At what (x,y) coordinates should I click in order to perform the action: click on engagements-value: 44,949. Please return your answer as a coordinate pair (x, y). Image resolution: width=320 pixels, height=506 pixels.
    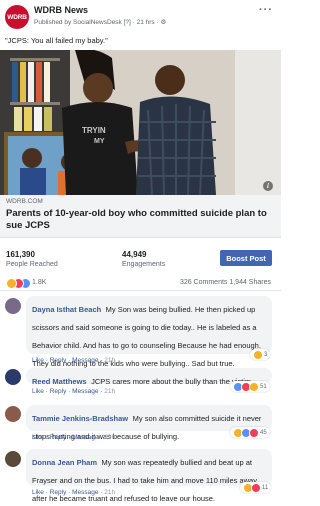
    Looking at the image, I should click on (134, 254).